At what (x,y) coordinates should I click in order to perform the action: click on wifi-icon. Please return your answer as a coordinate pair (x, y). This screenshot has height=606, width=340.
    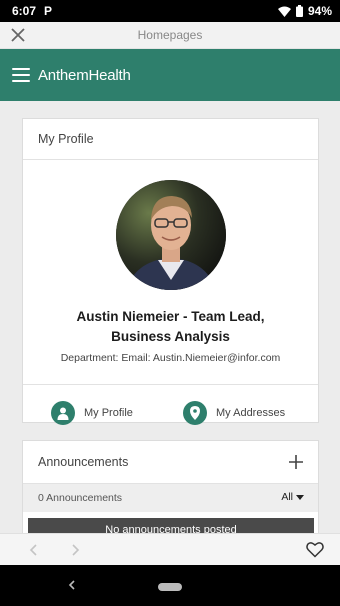
    Looking at the image, I should click on (284, 11).